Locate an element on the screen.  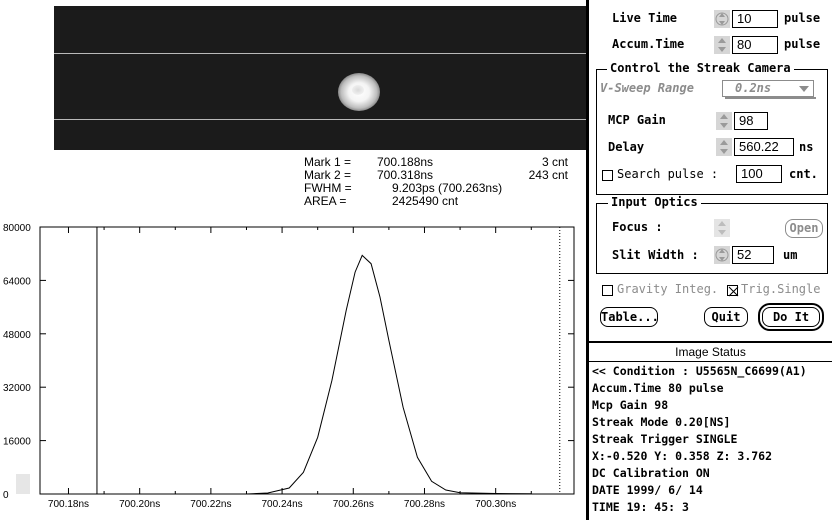
quit-button: Quit is located at coordinates (726, 317).